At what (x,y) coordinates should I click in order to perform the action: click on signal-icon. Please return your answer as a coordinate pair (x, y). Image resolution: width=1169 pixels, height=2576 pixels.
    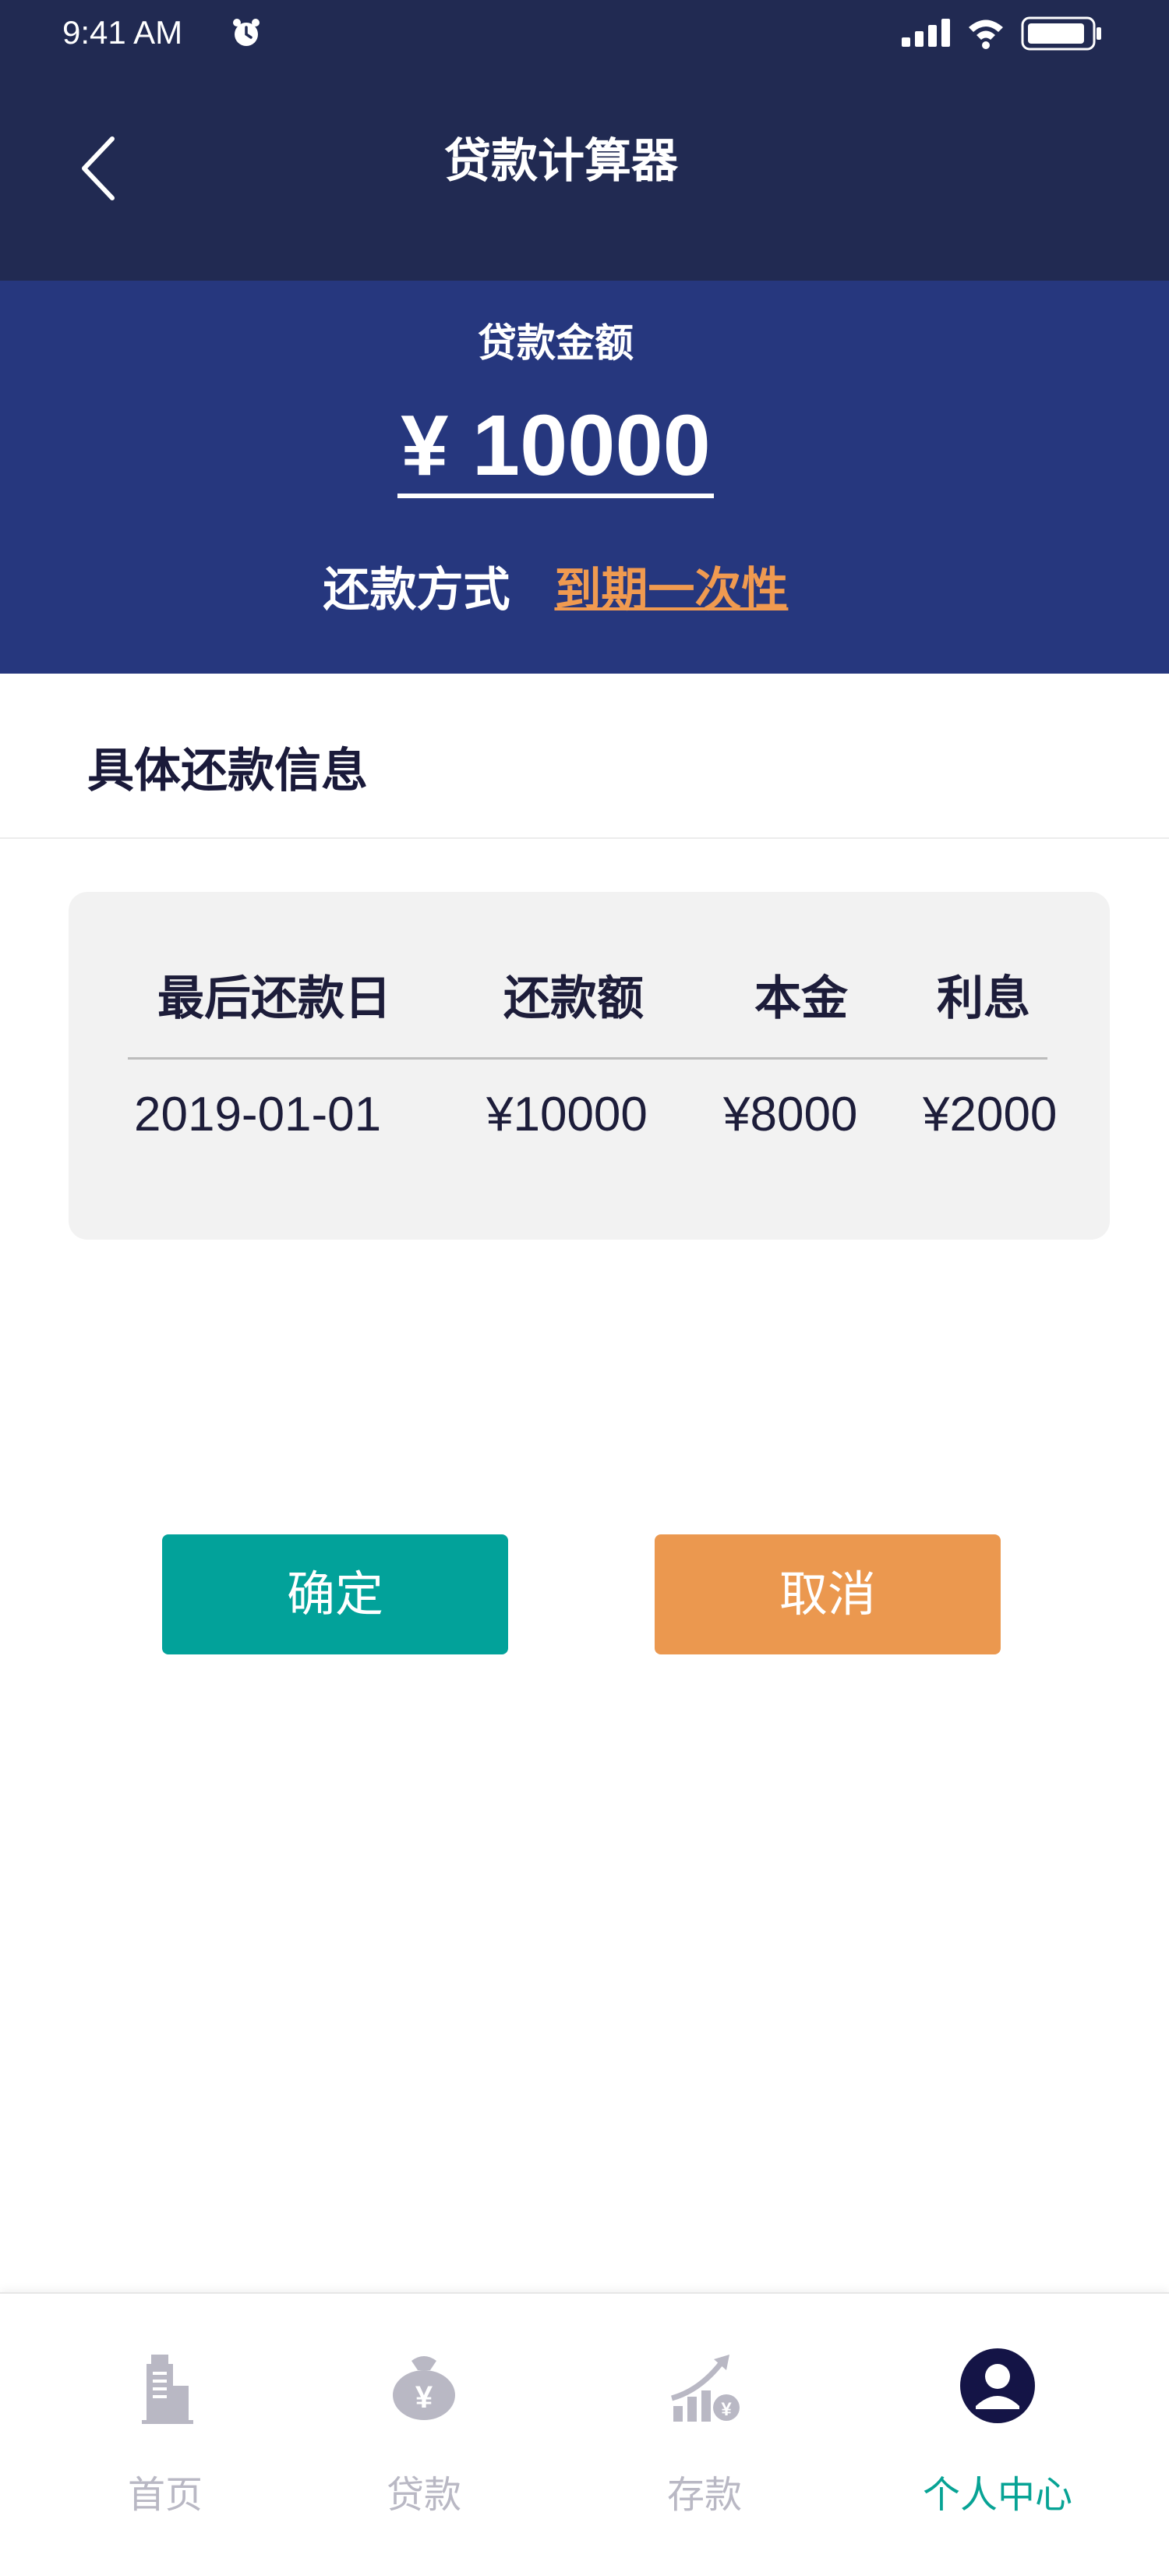
    Looking at the image, I should click on (926, 33).